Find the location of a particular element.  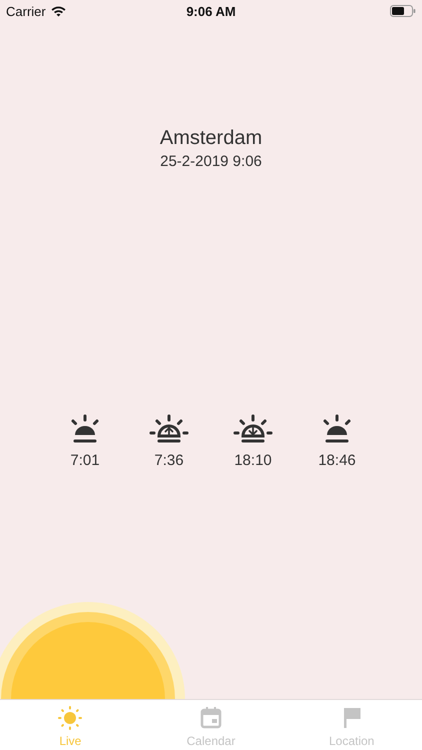

flag-icon is located at coordinates (352, 718).